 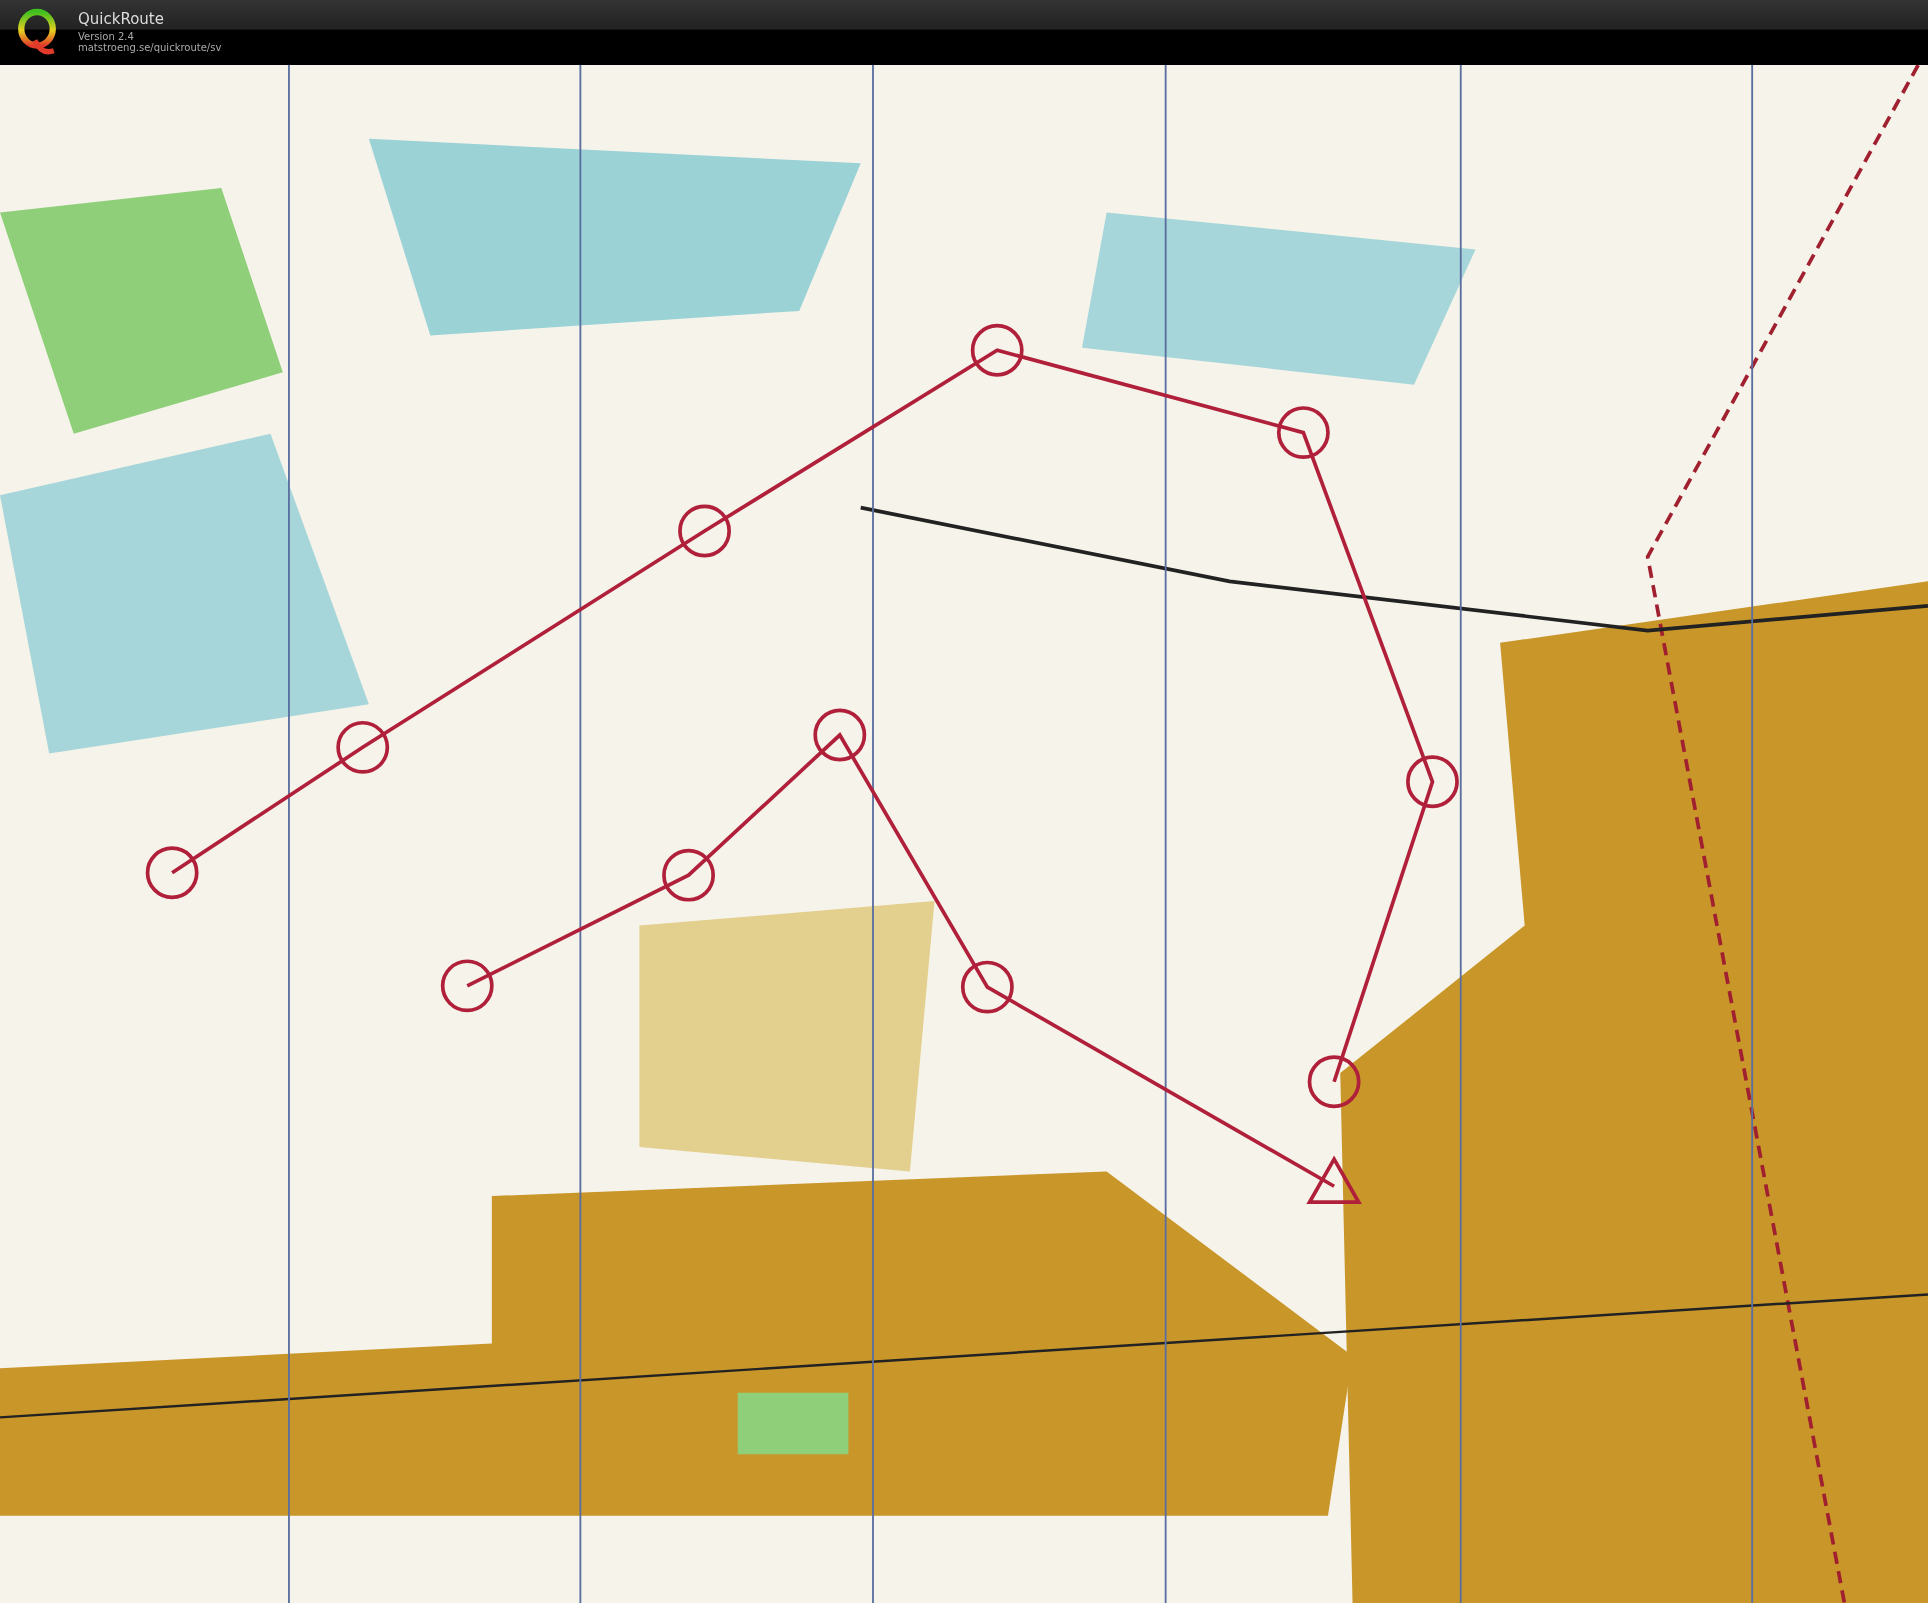 What do you see at coordinates (121, 20) in the screenshot?
I see `app-title: QuickRoute` at bounding box center [121, 20].